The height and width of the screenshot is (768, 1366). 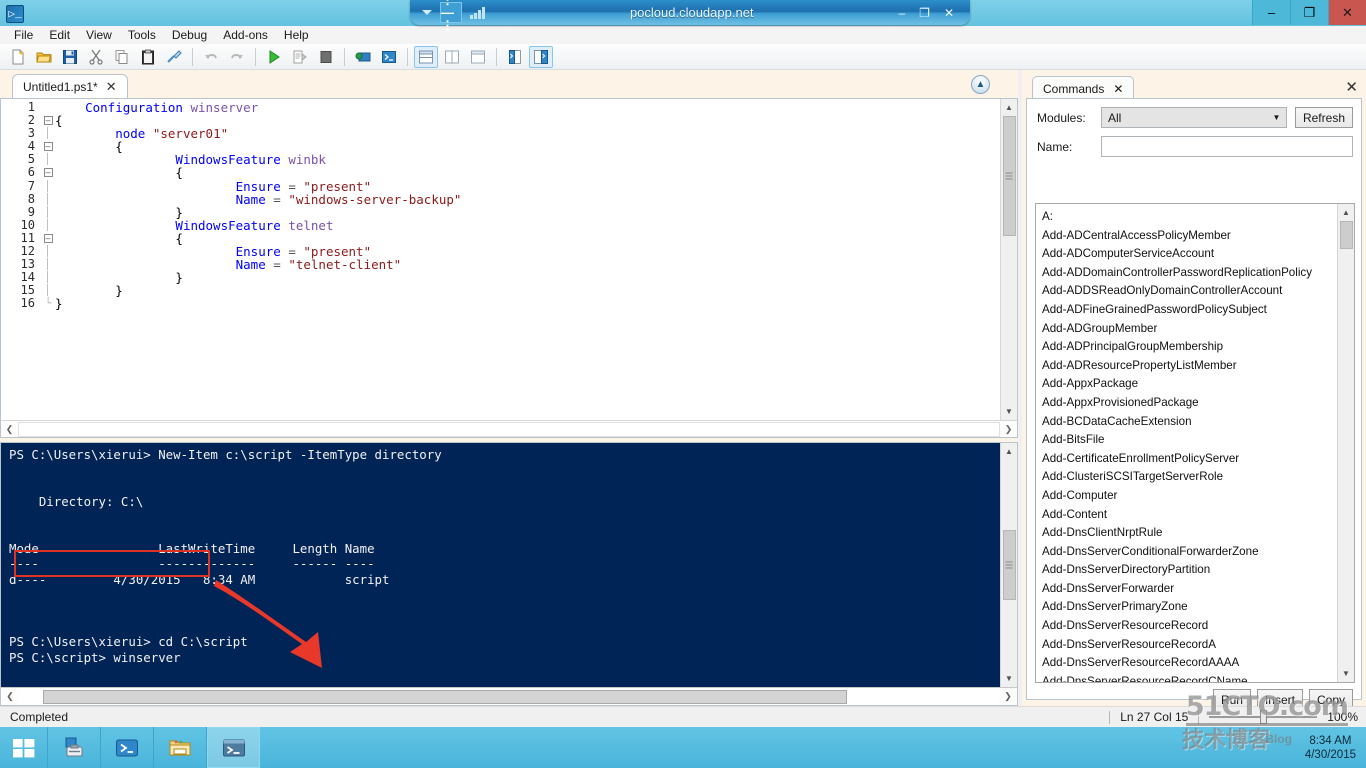 What do you see at coordinates (1189, 254) in the screenshot?
I see `command-list-item: Add-ADComputerServiceAccount` at bounding box center [1189, 254].